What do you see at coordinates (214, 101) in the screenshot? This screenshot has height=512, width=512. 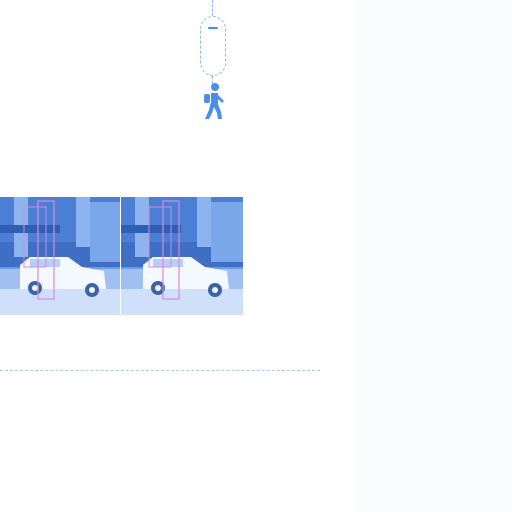 I see `pedestrian-icon` at bounding box center [214, 101].